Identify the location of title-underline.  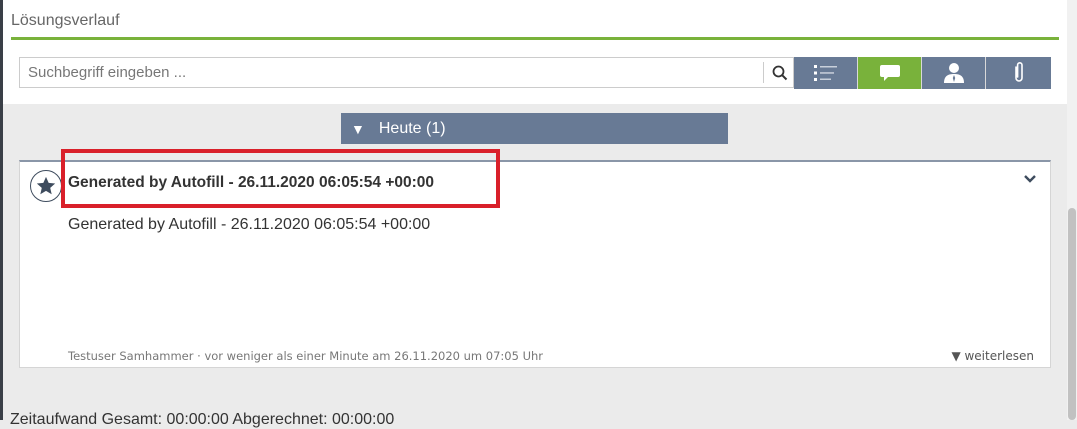
(535, 38).